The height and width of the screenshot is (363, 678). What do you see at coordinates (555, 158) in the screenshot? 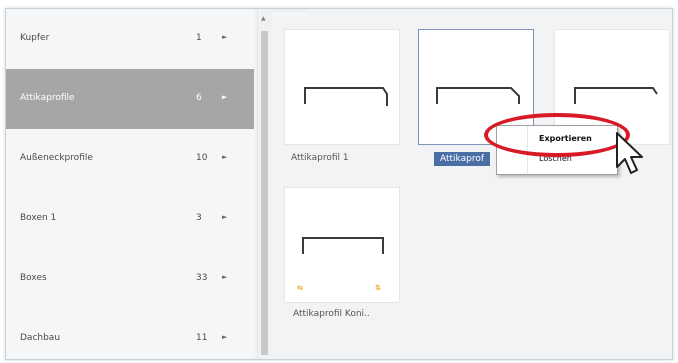
I see `menu-item-delete: Löschen` at bounding box center [555, 158].